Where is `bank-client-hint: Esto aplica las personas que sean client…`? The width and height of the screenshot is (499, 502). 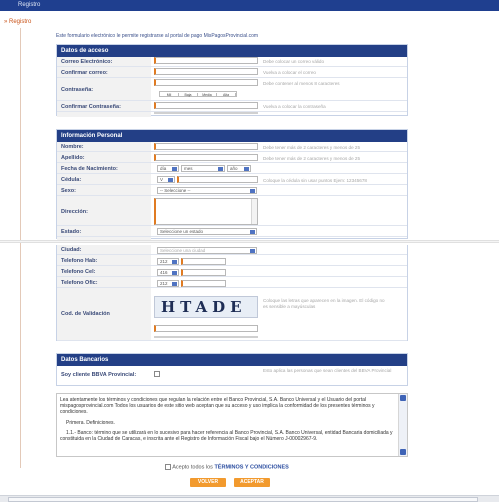 bank-client-hint: Esto aplica las personas que sean client… is located at coordinates (327, 370).